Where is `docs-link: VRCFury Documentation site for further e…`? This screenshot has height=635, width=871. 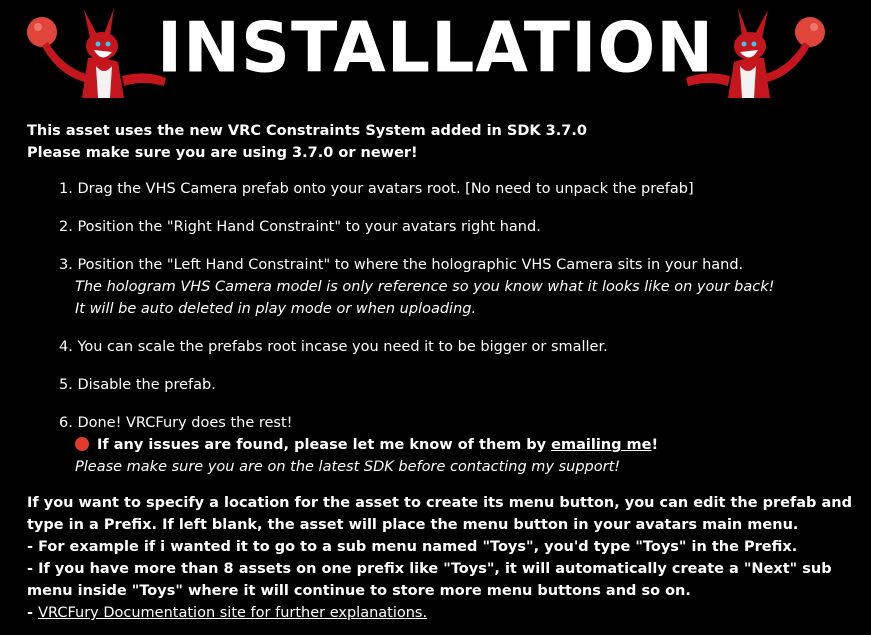 docs-link: VRCFury Documentation site for further e… is located at coordinates (232, 613).